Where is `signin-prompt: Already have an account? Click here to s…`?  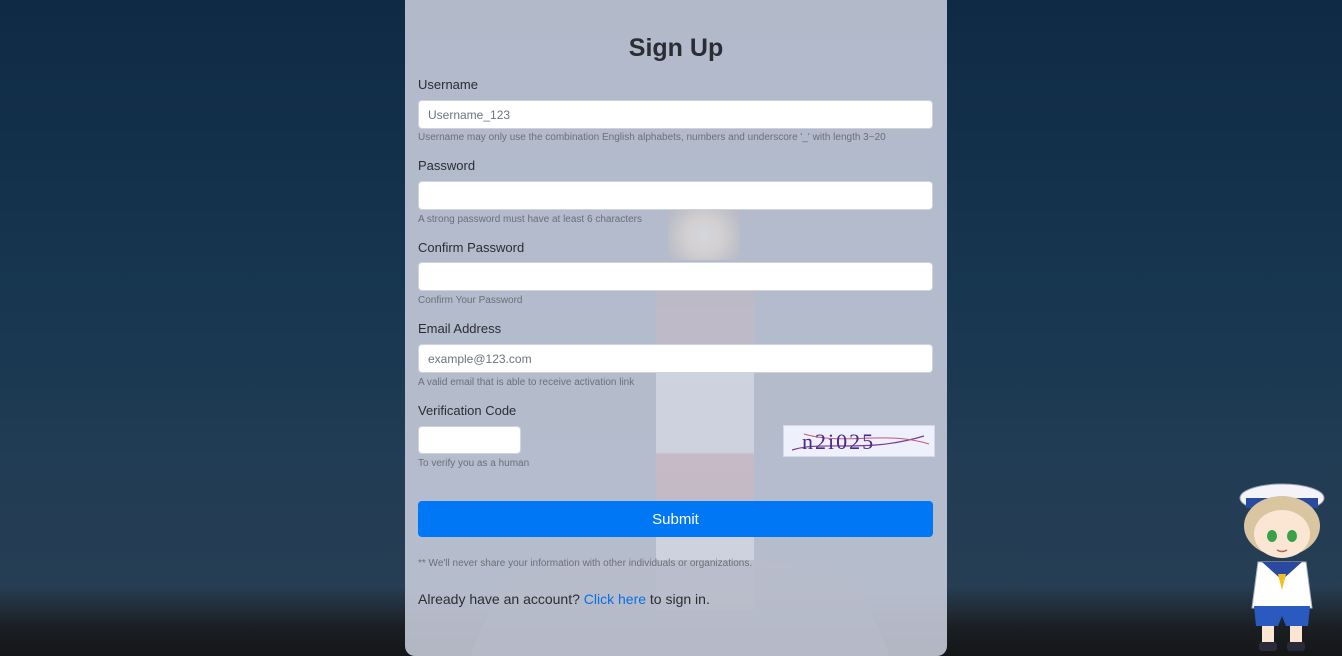
signin-prompt: Already have an account? Click here to s… is located at coordinates (564, 599).